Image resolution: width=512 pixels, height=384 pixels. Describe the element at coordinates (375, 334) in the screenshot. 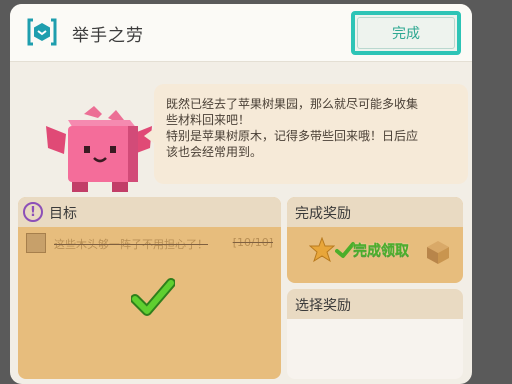

I see `choose-reward-section: 选择奖励` at that location.